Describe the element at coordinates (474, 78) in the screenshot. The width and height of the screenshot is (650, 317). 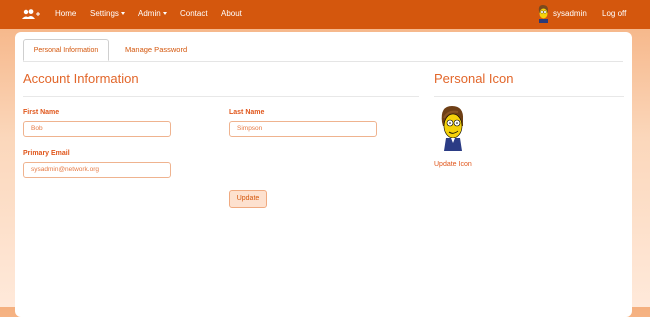
I see `personal-icon-title: Personal Icon` at that location.